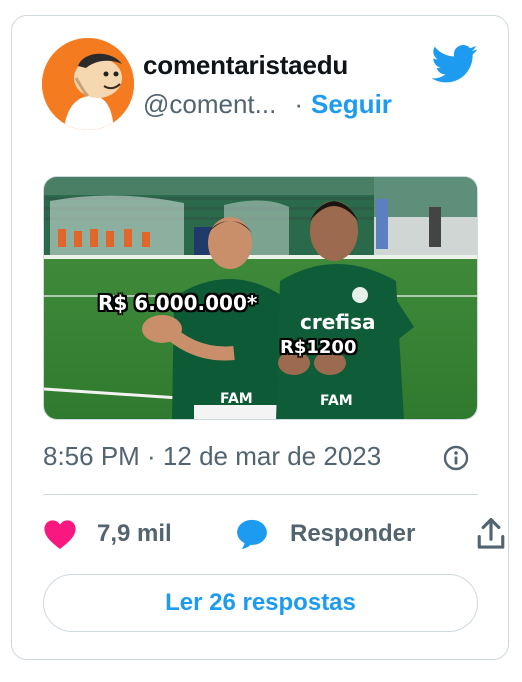  What do you see at coordinates (456, 458) in the screenshot?
I see `info-circle-icon` at bounding box center [456, 458].